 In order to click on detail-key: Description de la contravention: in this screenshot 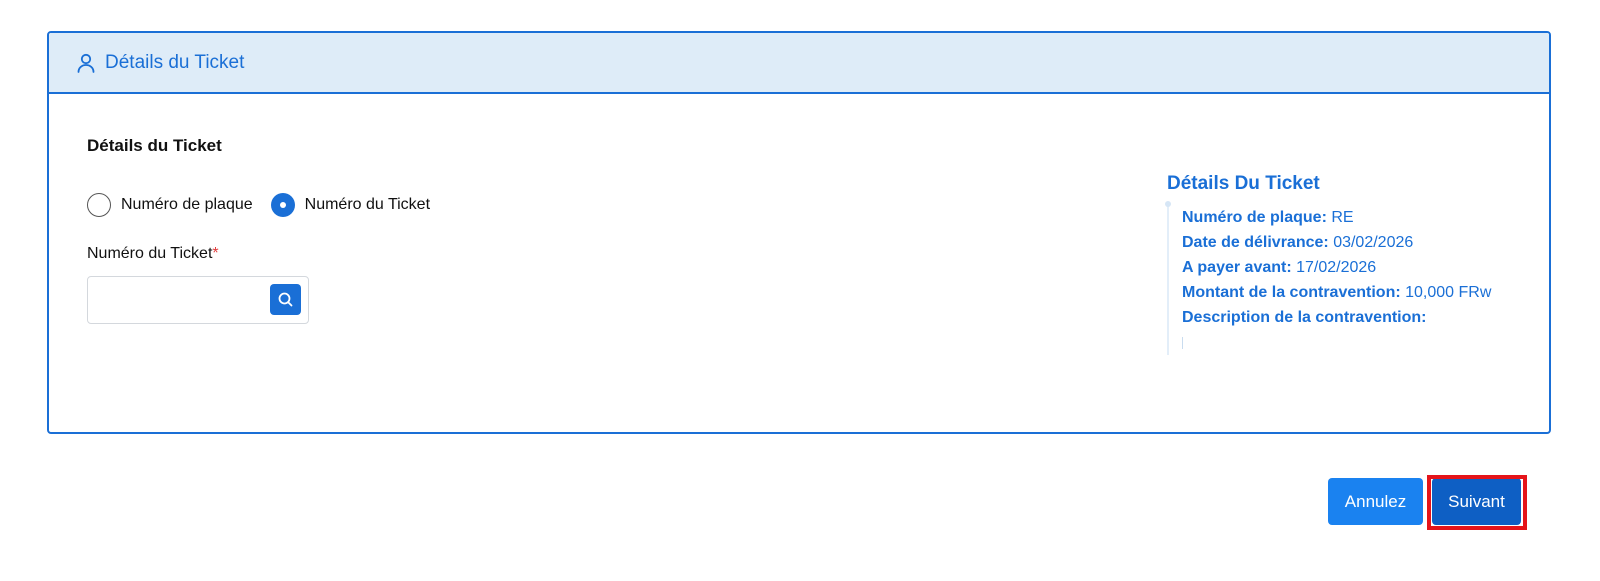, I will do `click(1304, 317)`.